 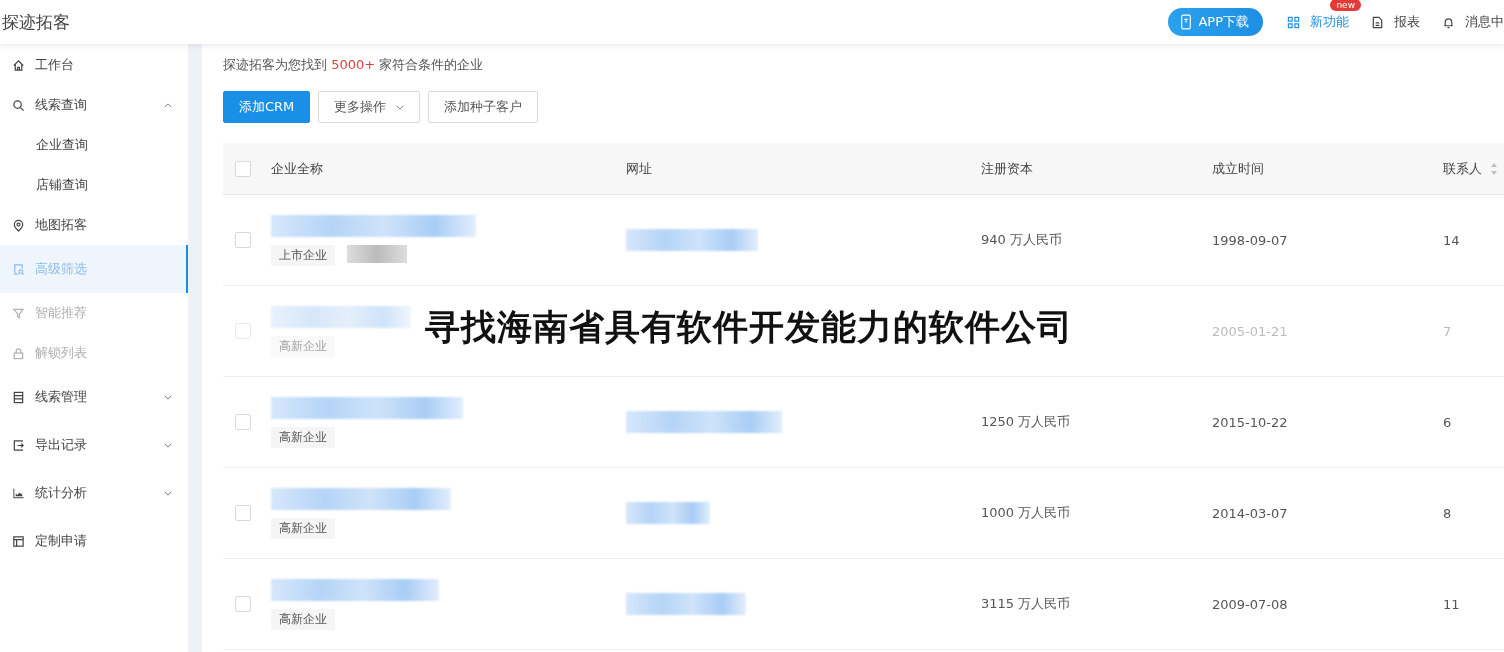 I want to click on nav-link: 报表, so click(x=1407, y=22).